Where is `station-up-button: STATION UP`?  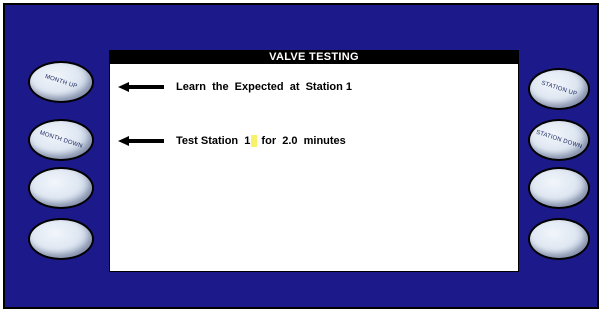
station-up-button: STATION UP is located at coordinates (559, 89).